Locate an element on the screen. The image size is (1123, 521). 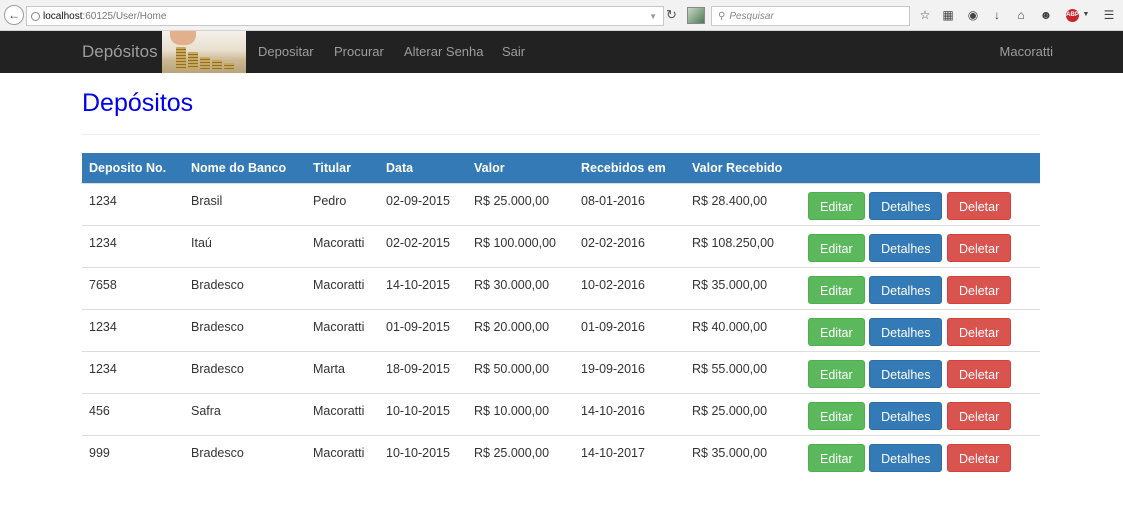
pocket-icon: ◉ is located at coordinates (973, 15).